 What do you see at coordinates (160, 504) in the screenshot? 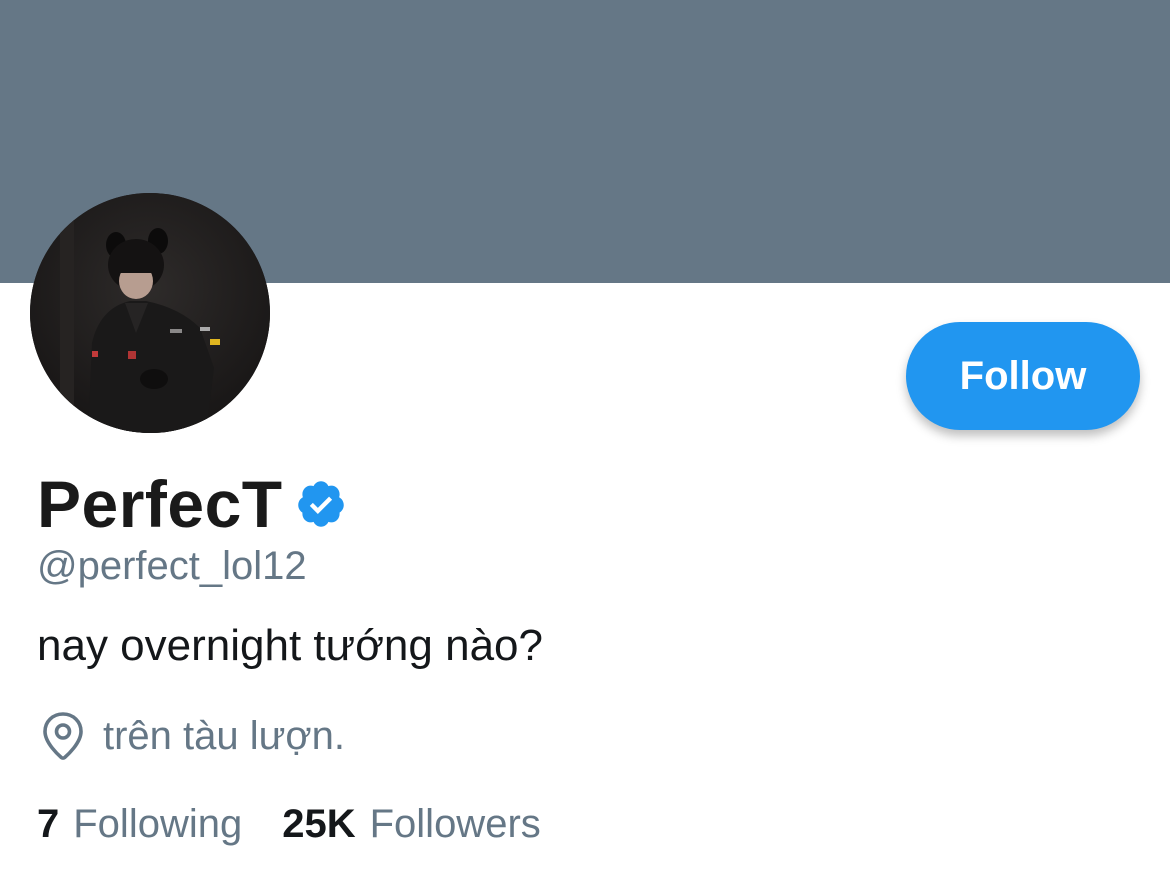
I see `display-name: PerfecT` at bounding box center [160, 504].